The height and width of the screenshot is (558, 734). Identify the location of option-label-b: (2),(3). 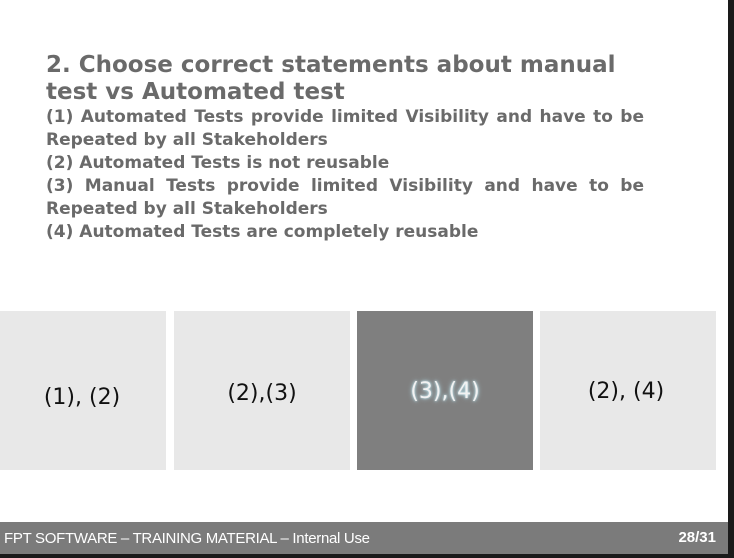
(262, 393).